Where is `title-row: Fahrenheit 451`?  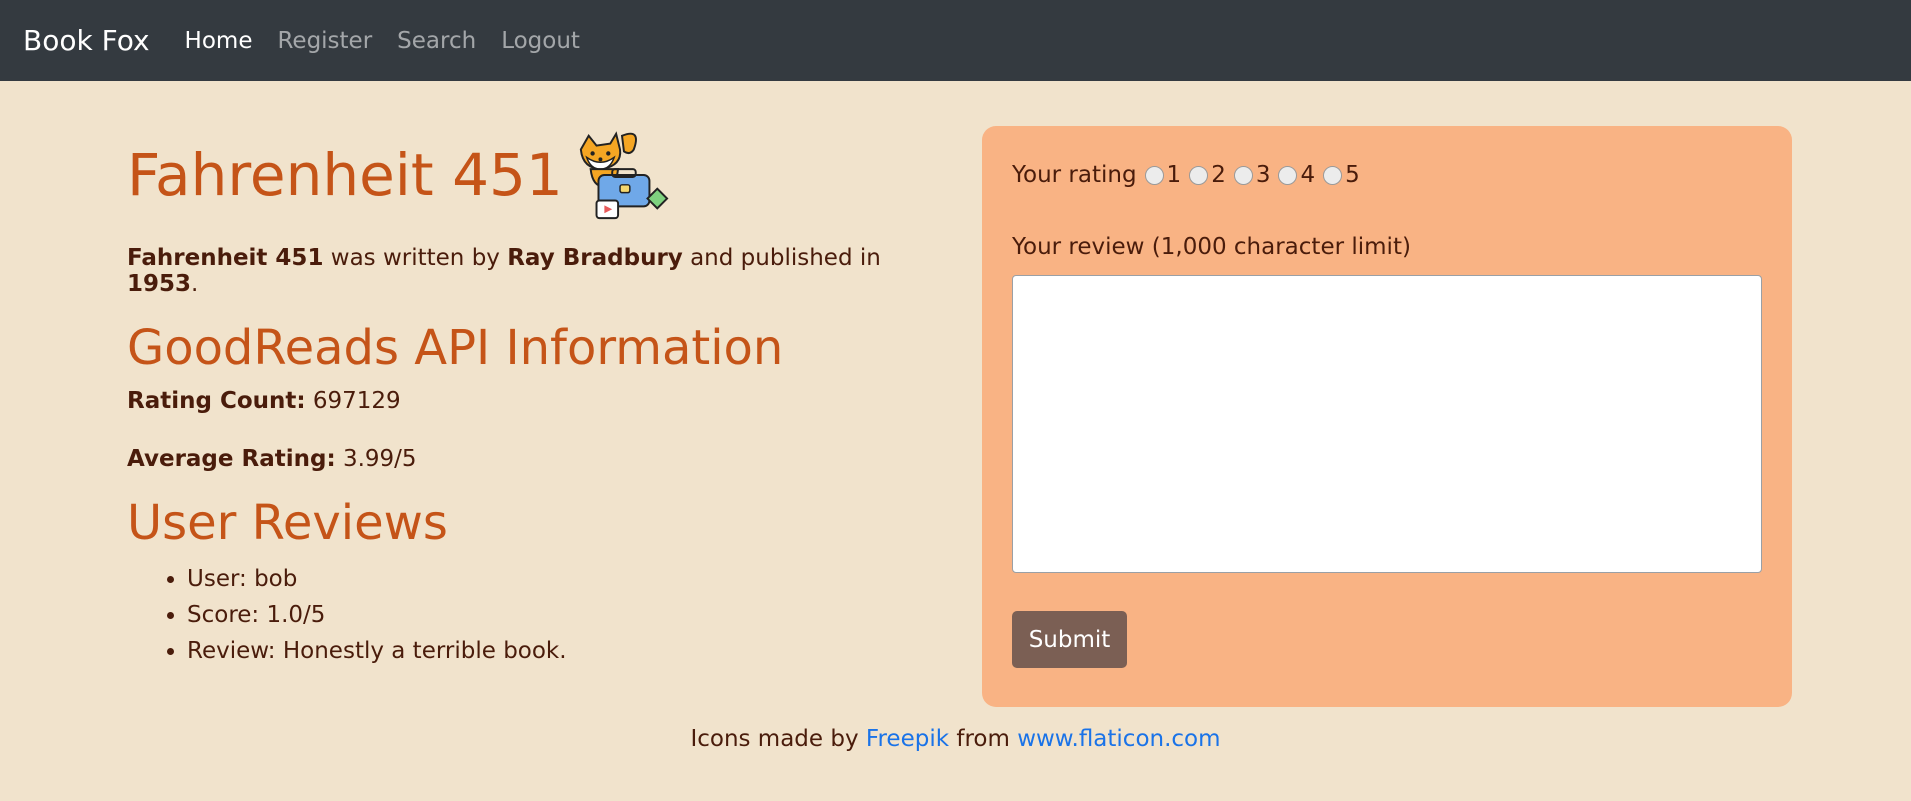 title-row: Fahrenheit 451 is located at coordinates (527, 175).